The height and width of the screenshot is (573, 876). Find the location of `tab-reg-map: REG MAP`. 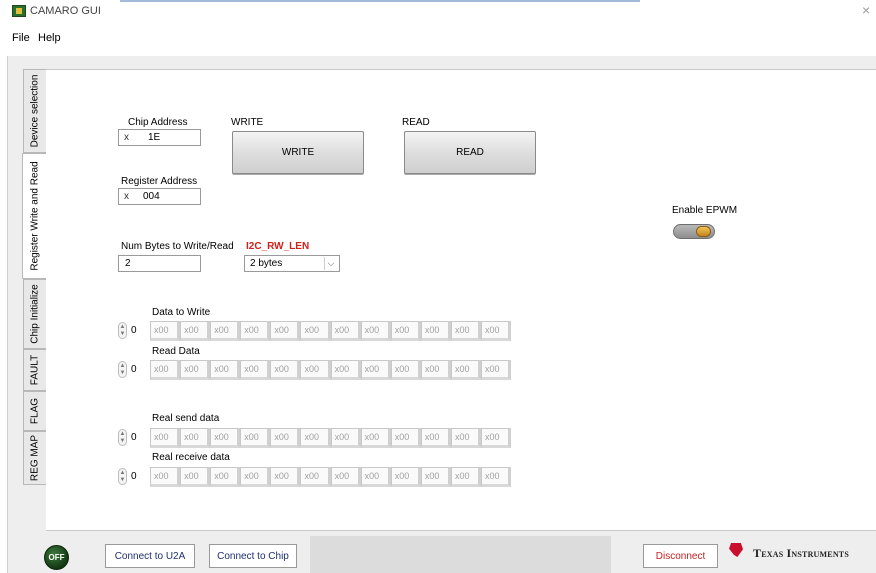

tab-reg-map: REG MAP is located at coordinates (34, 458).